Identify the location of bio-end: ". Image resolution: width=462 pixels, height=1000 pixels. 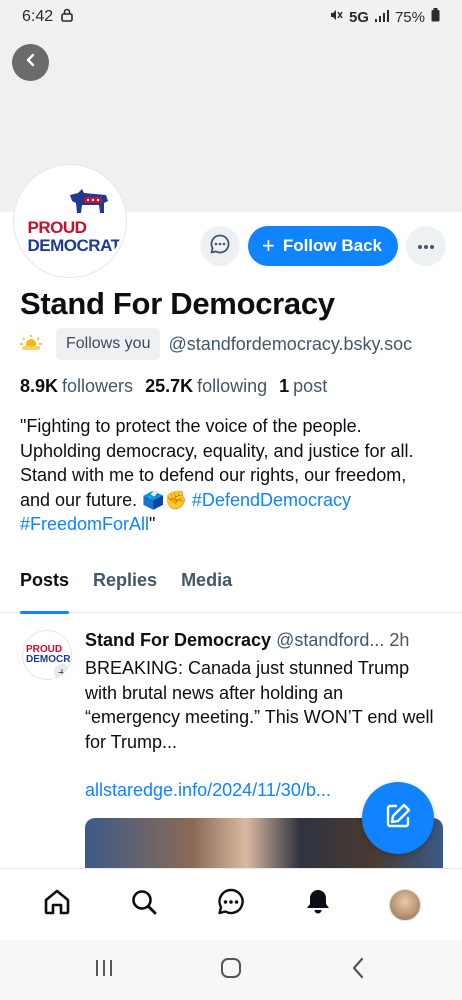
(152, 524).